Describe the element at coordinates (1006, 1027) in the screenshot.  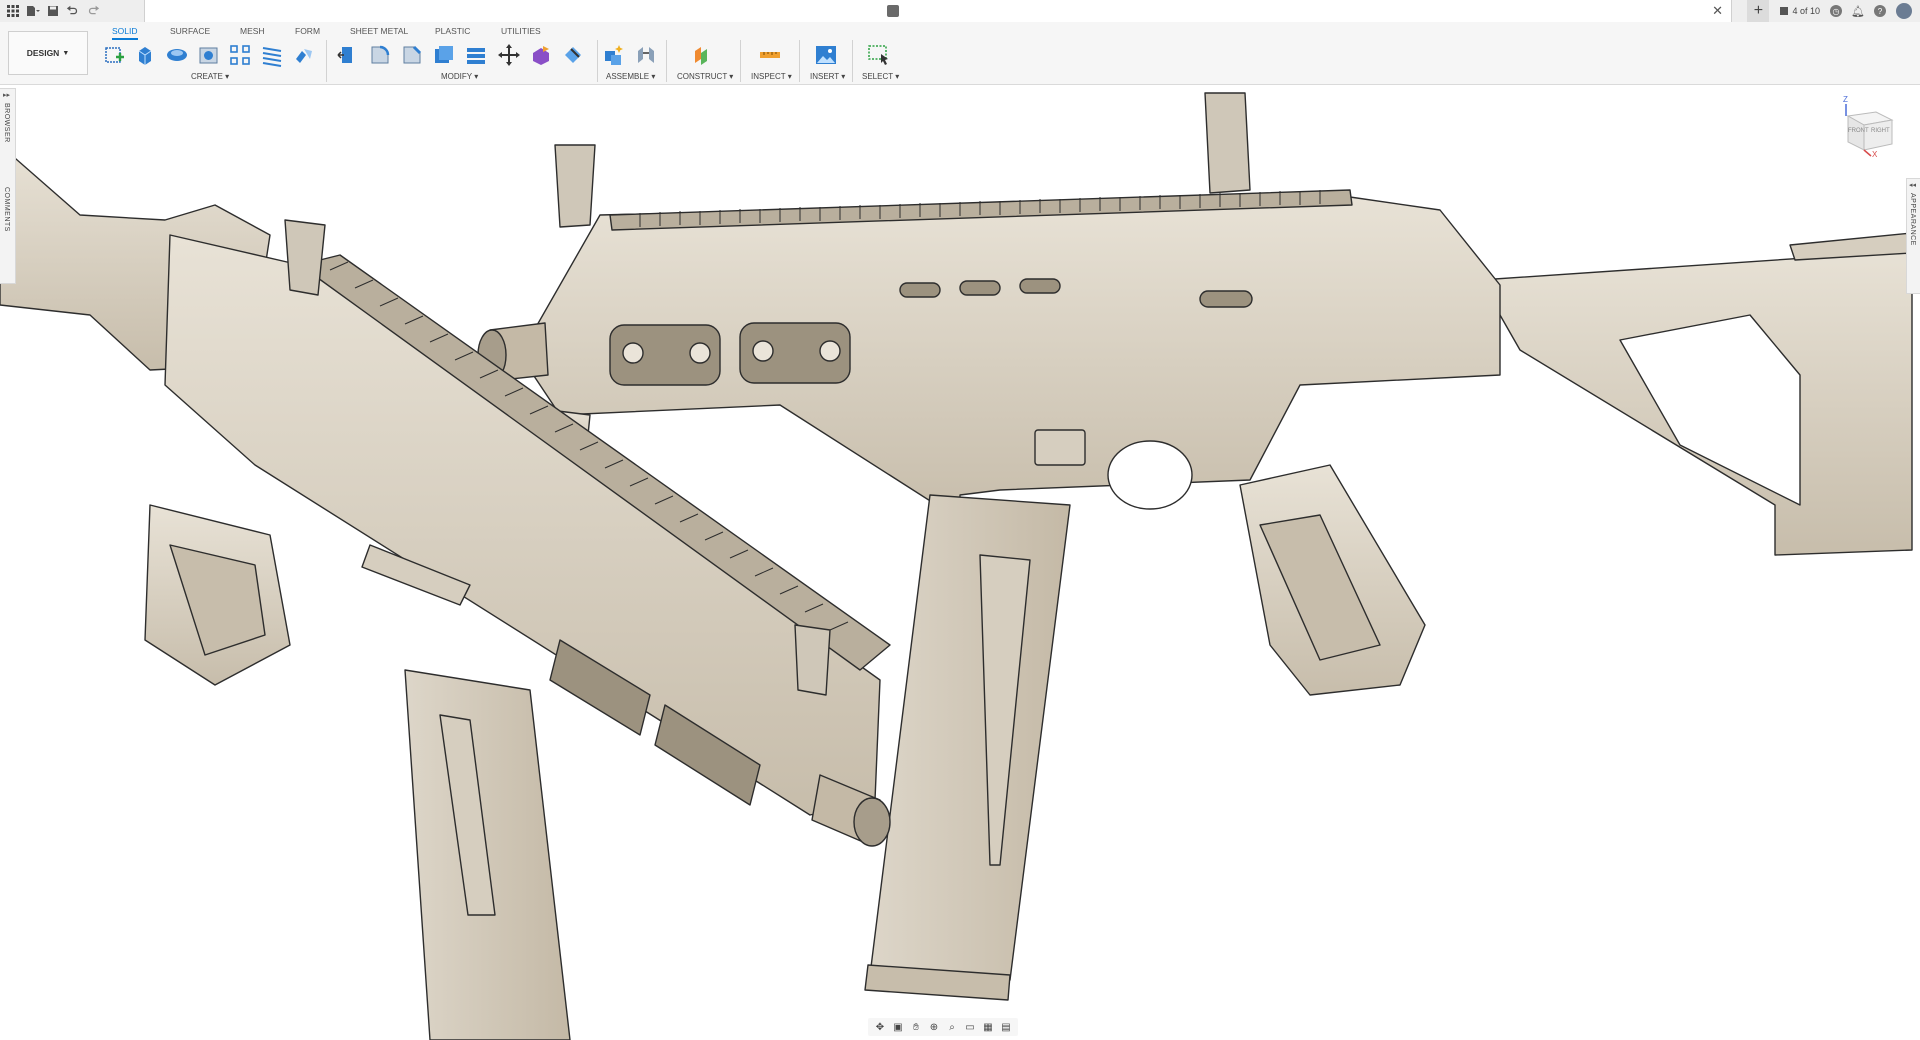
I see `viewports-icon: ▤` at that location.